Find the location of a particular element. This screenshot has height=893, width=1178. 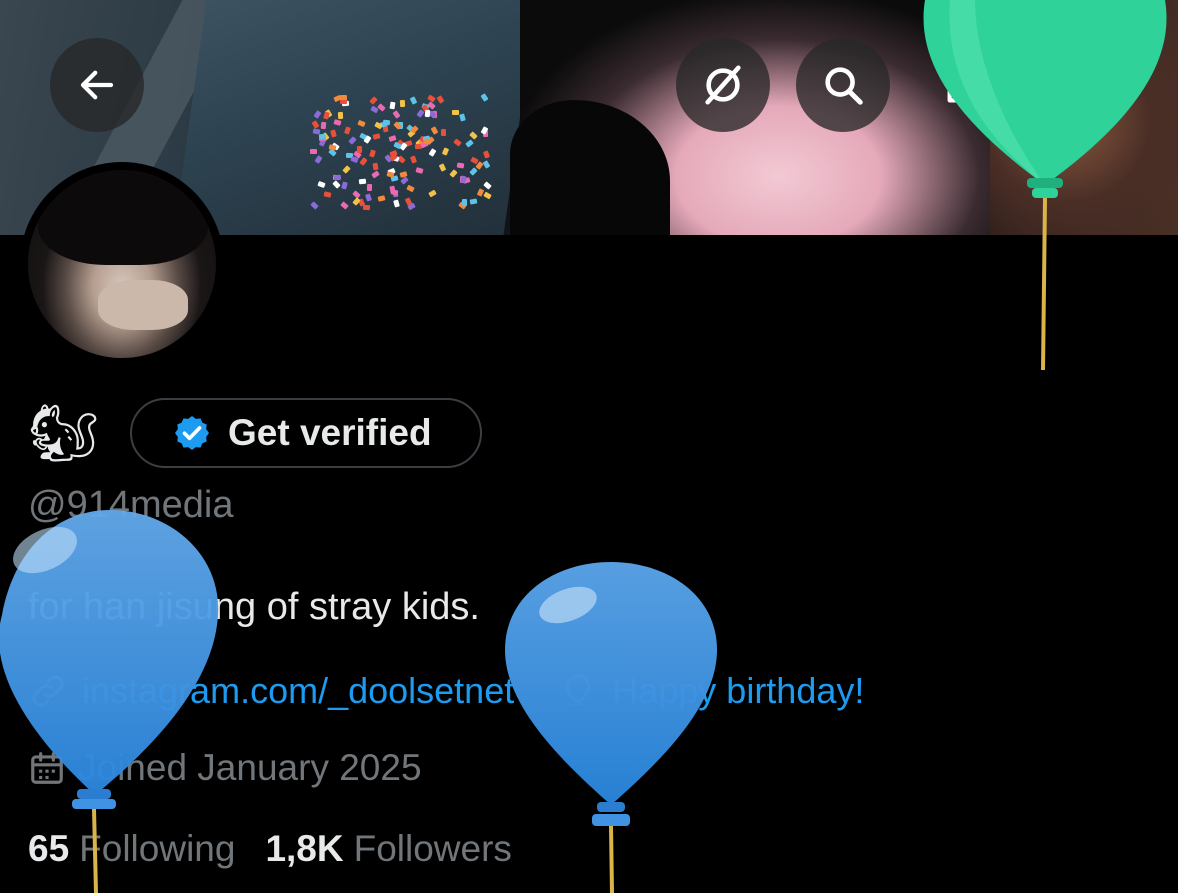

grok-button is located at coordinates (723, 85).